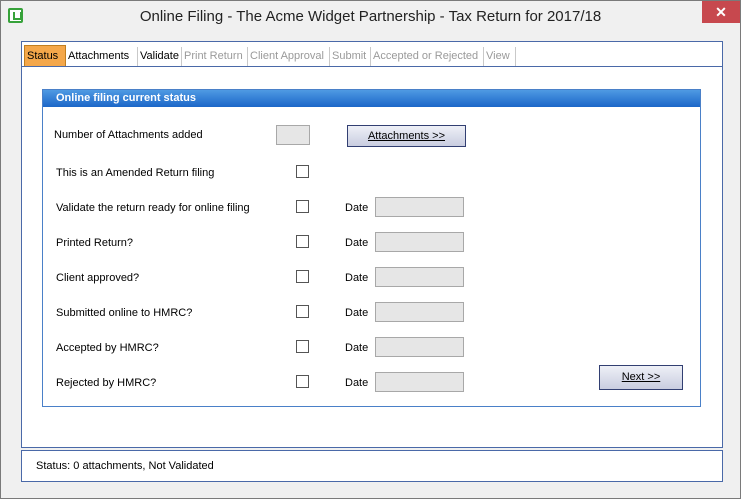 Image resolution: width=741 pixels, height=499 pixels. Describe the element at coordinates (302, 276) in the screenshot. I see `client-approved-checkbox` at that location.